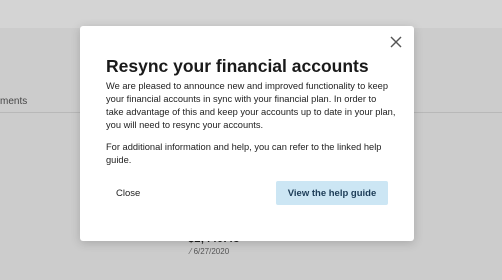  What do you see at coordinates (332, 193) in the screenshot?
I see `view-help-guide-button: View the help guide` at bounding box center [332, 193].